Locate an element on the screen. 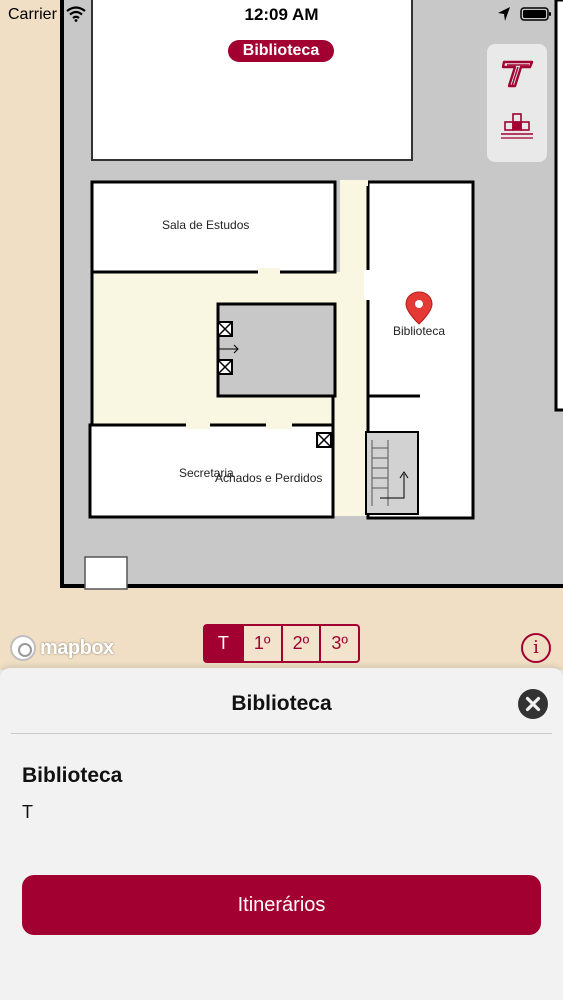  floor-button-3: 3º is located at coordinates (339, 643).